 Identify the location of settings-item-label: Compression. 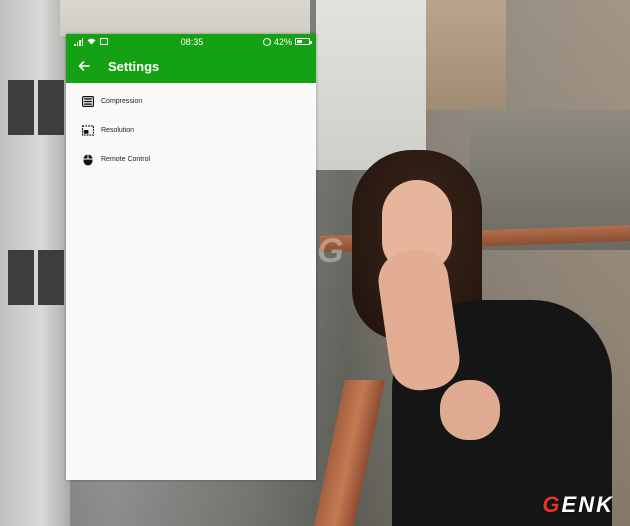
(122, 101).